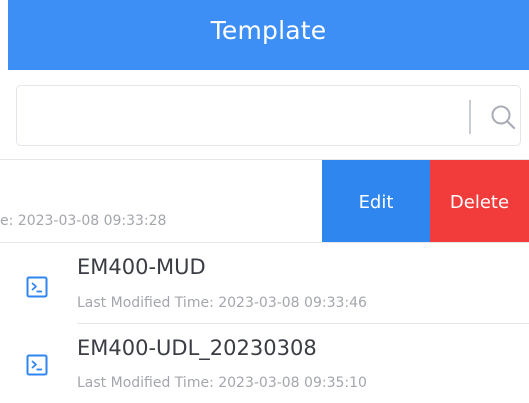 This screenshot has width=529, height=403. What do you see at coordinates (503, 117) in the screenshot?
I see `search-icon` at bounding box center [503, 117].